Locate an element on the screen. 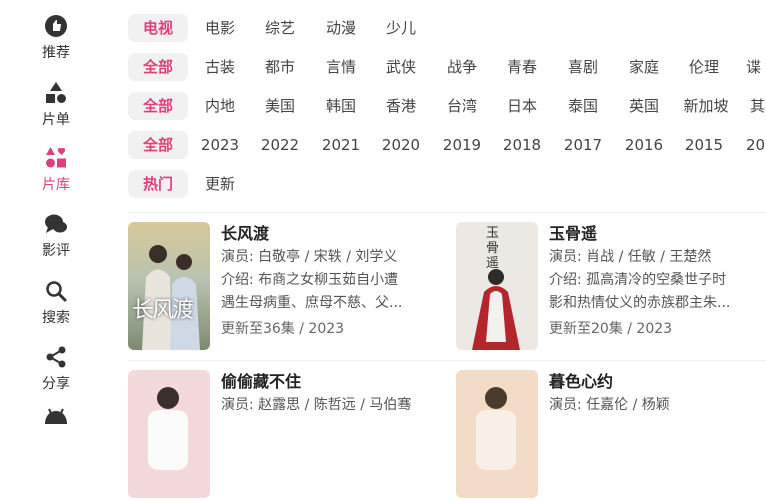 Image resolution: width=766 pixels, height=500 pixels. chip-genre: 伦理 is located at coordinates (704, 67).